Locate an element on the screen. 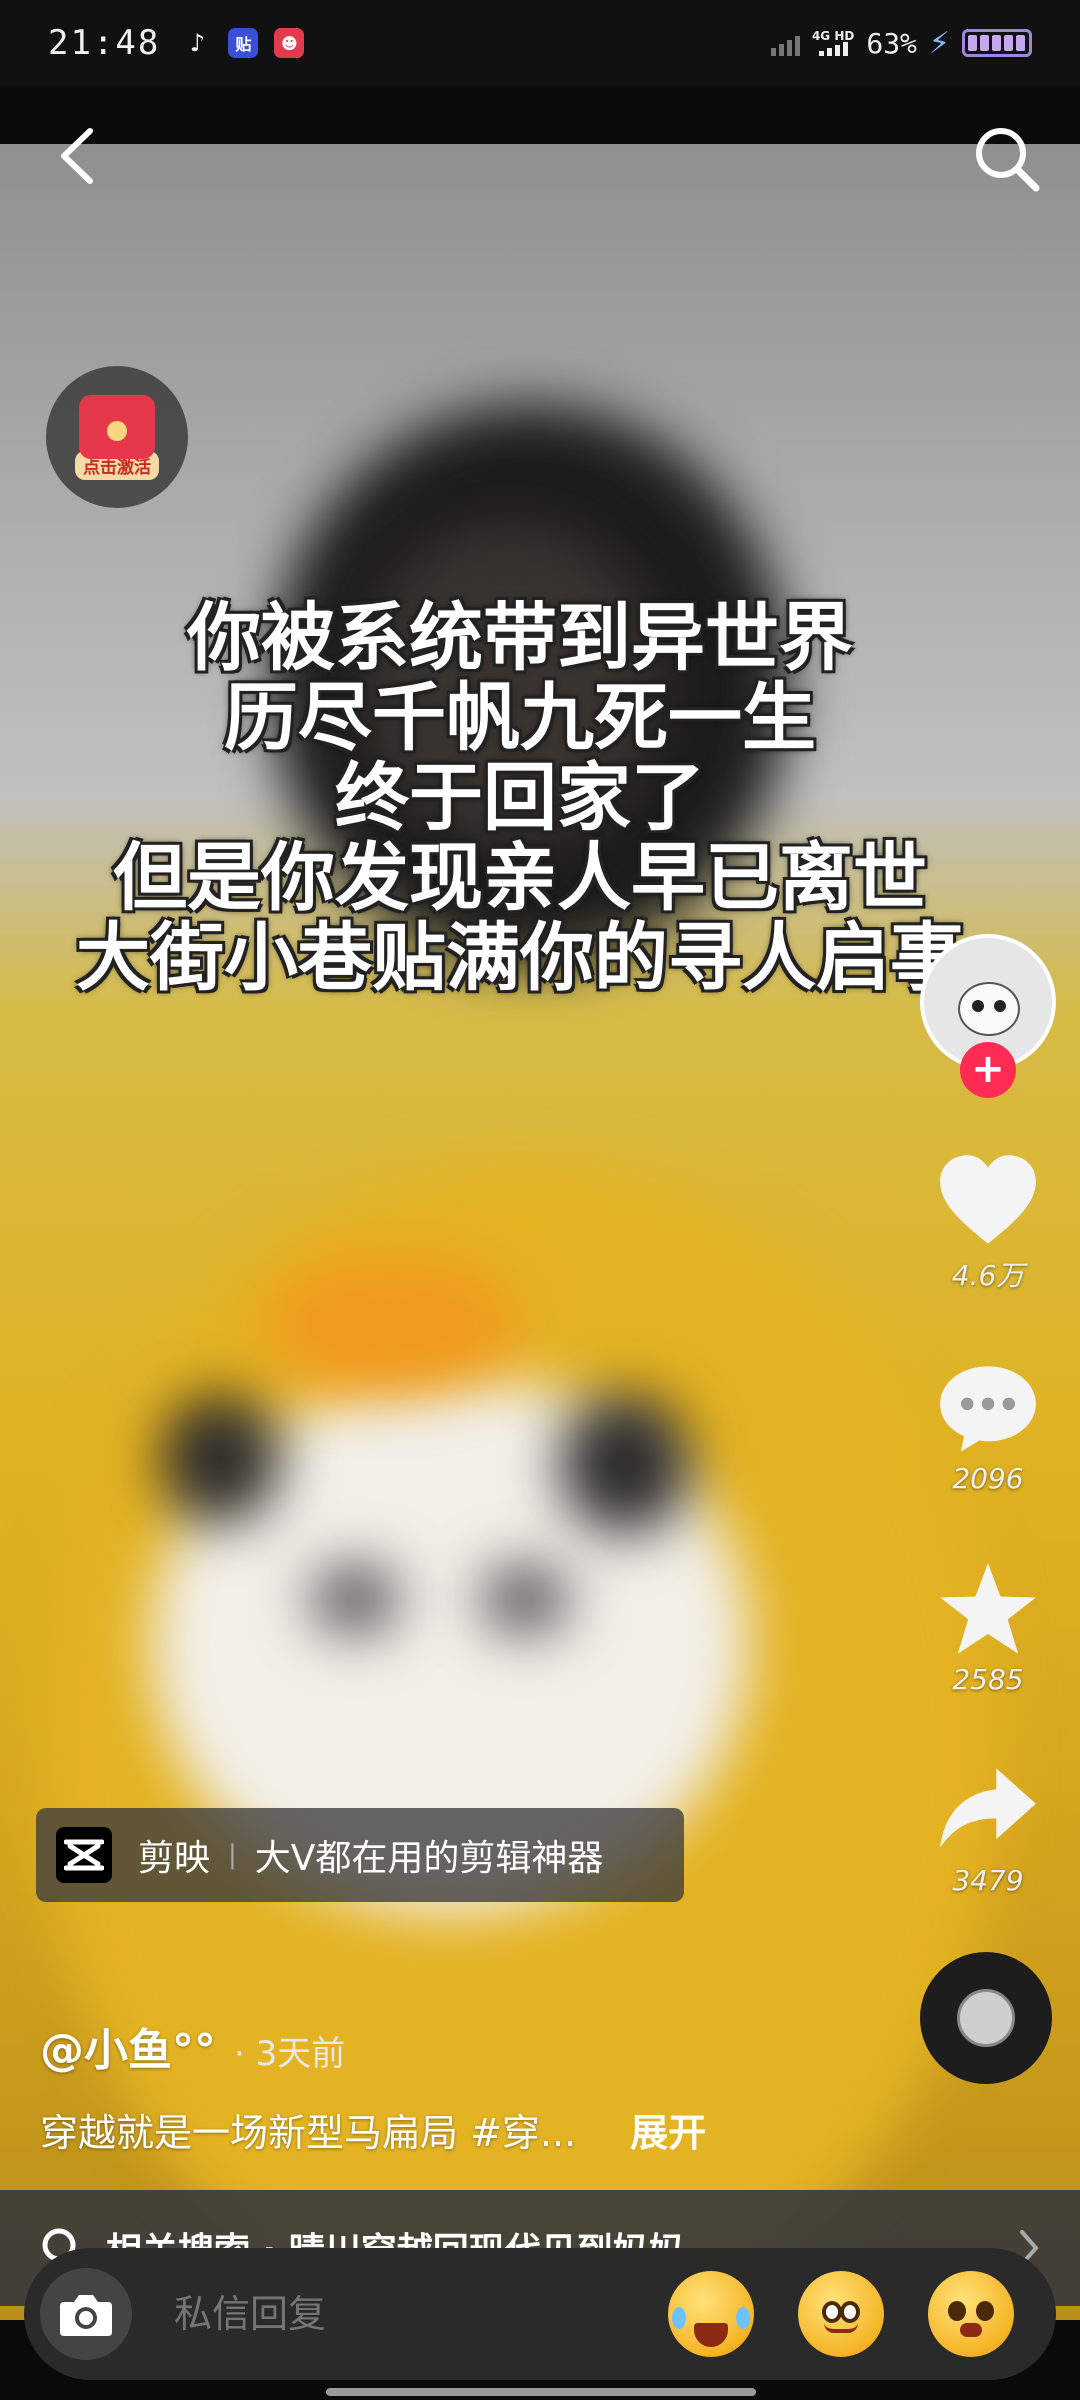  smile-emoji-icon is located at coordinates (841, 2314).